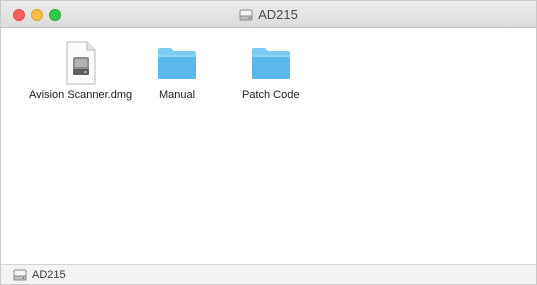 The image size is (537, 285). I want to click on path-bar: AD215, so click(268, 274).